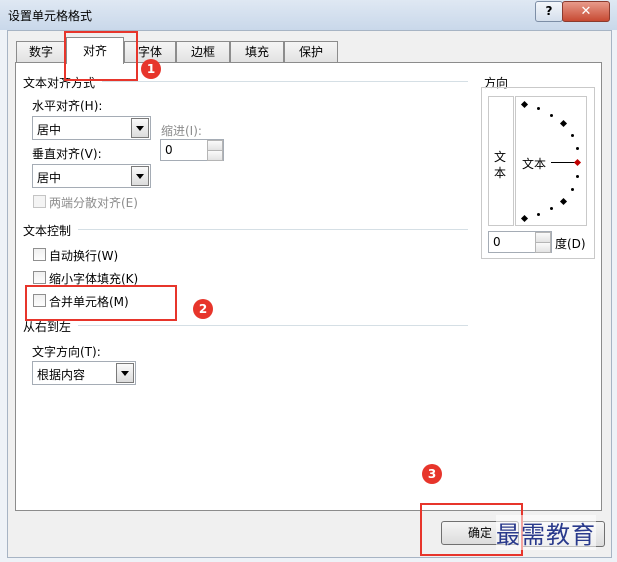  I want to click on text-control-heading: 文本控制, so click(47, 231).